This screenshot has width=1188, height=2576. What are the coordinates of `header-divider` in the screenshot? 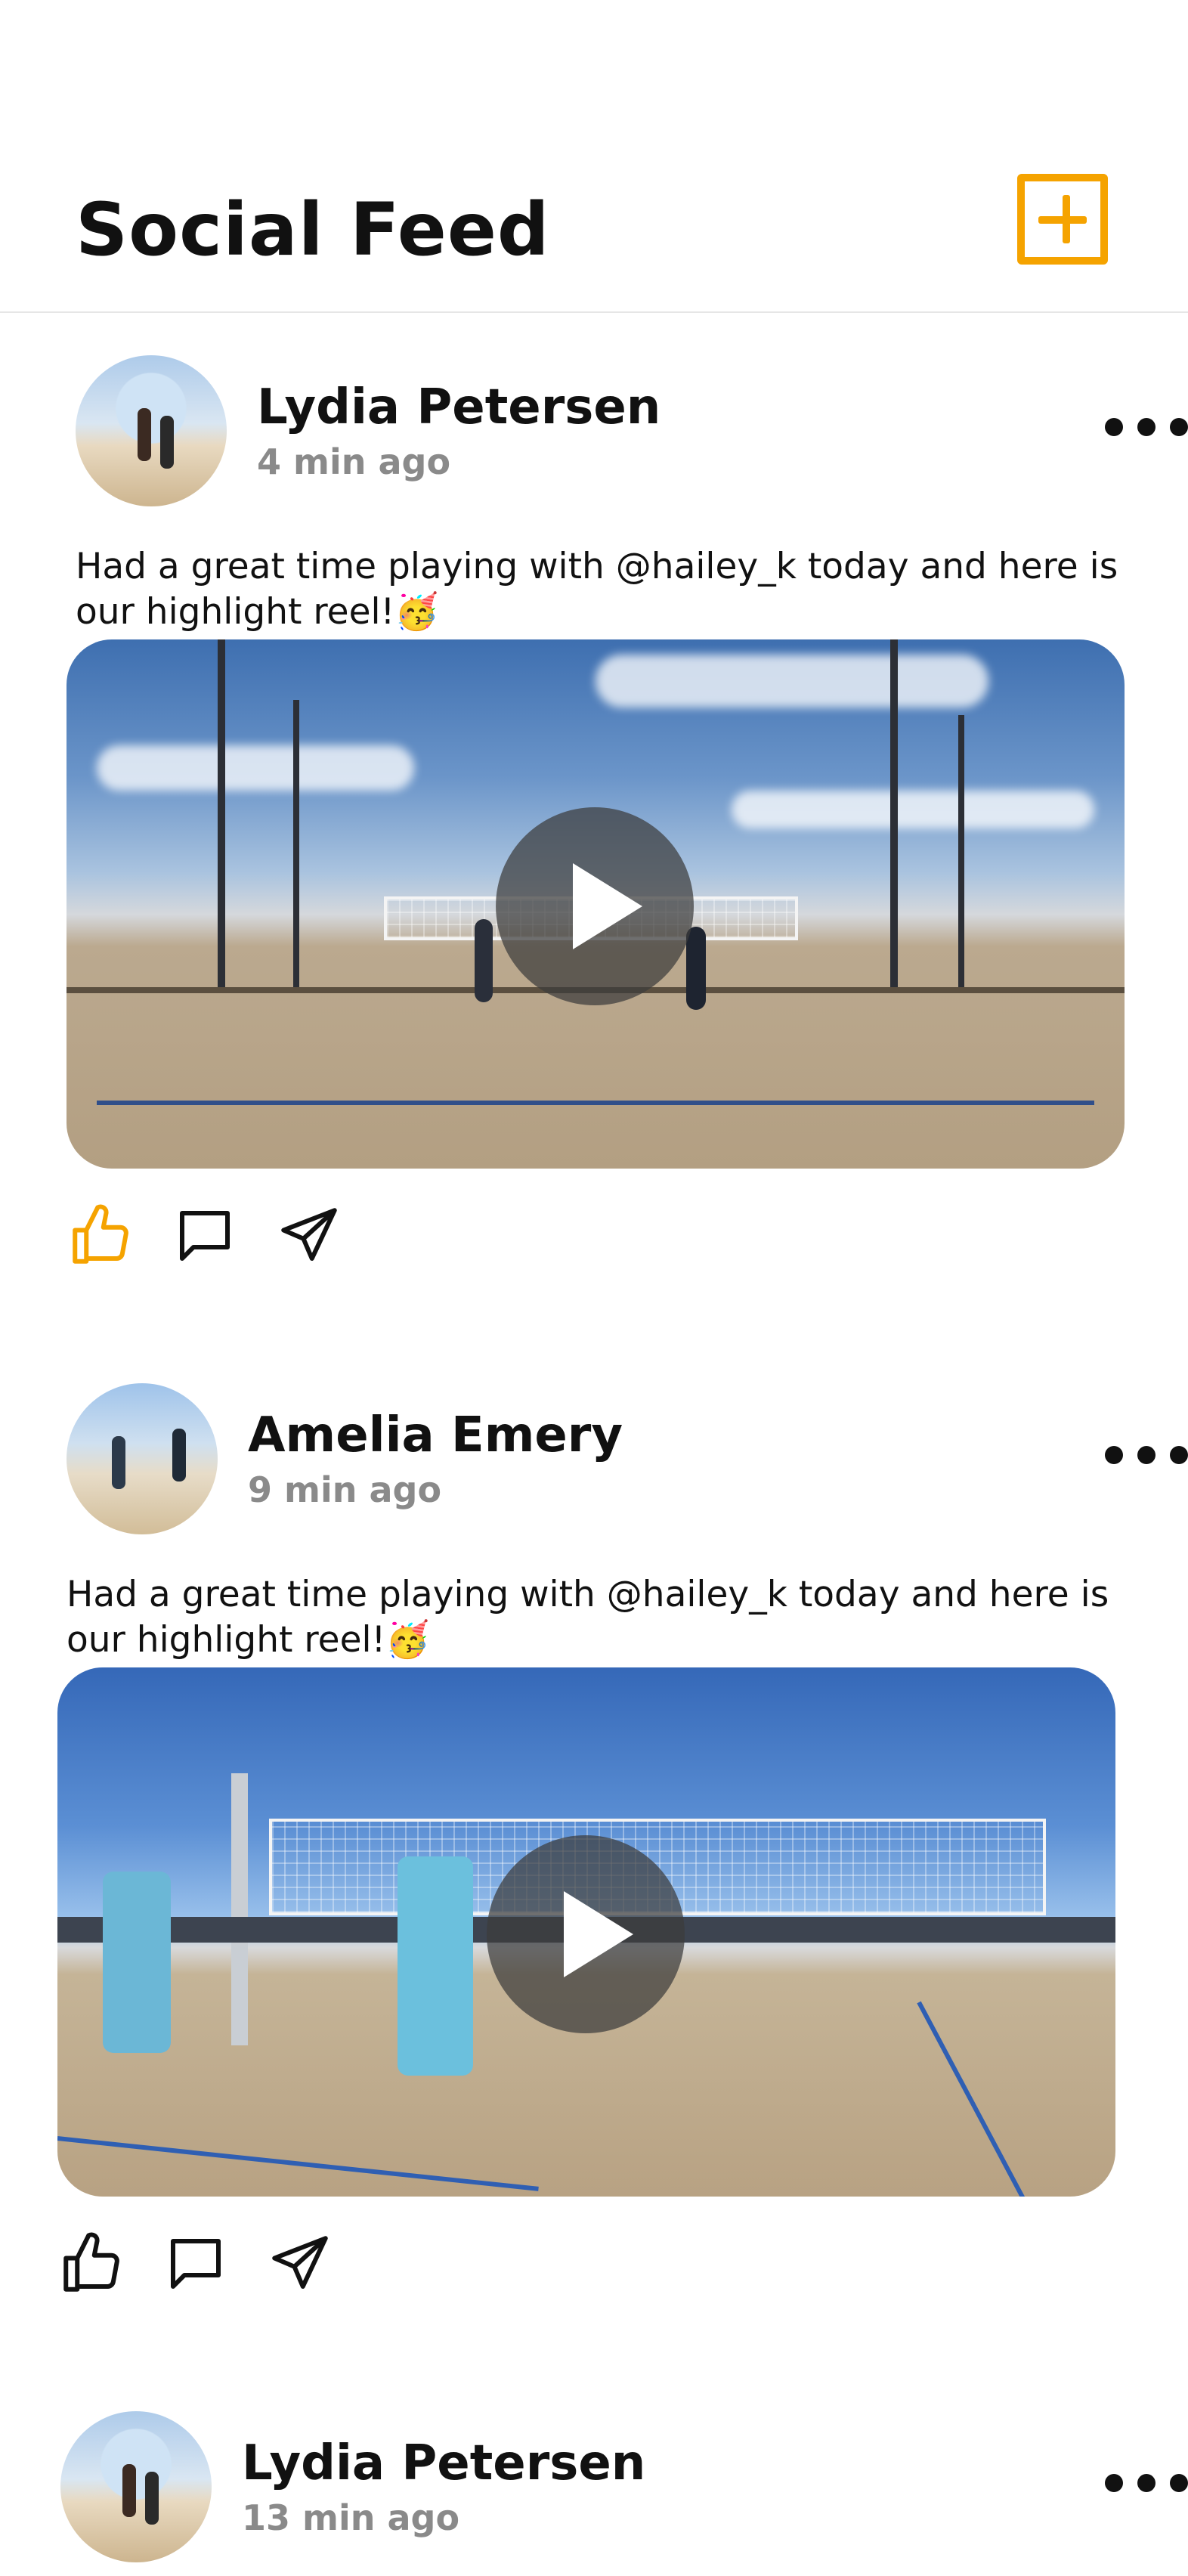 It's located at (594, 312).